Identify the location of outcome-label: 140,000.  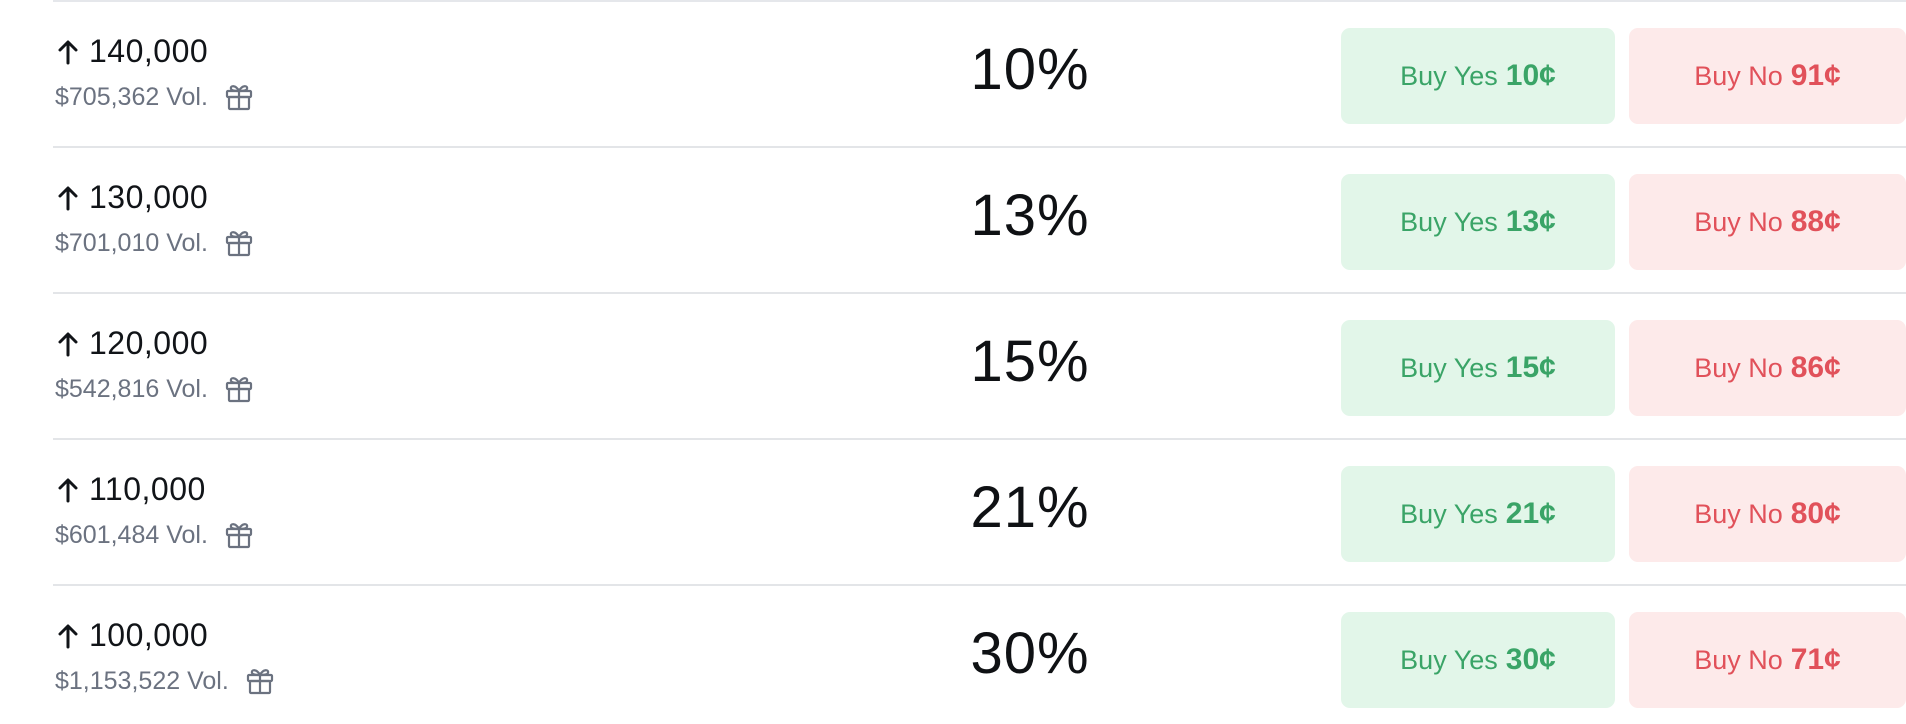
(149, 51).